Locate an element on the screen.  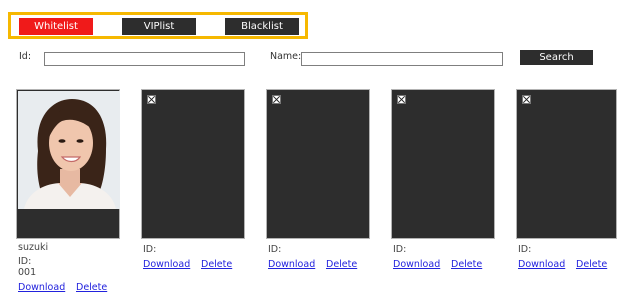
search-button: Search is located at coordinates (556, 57).